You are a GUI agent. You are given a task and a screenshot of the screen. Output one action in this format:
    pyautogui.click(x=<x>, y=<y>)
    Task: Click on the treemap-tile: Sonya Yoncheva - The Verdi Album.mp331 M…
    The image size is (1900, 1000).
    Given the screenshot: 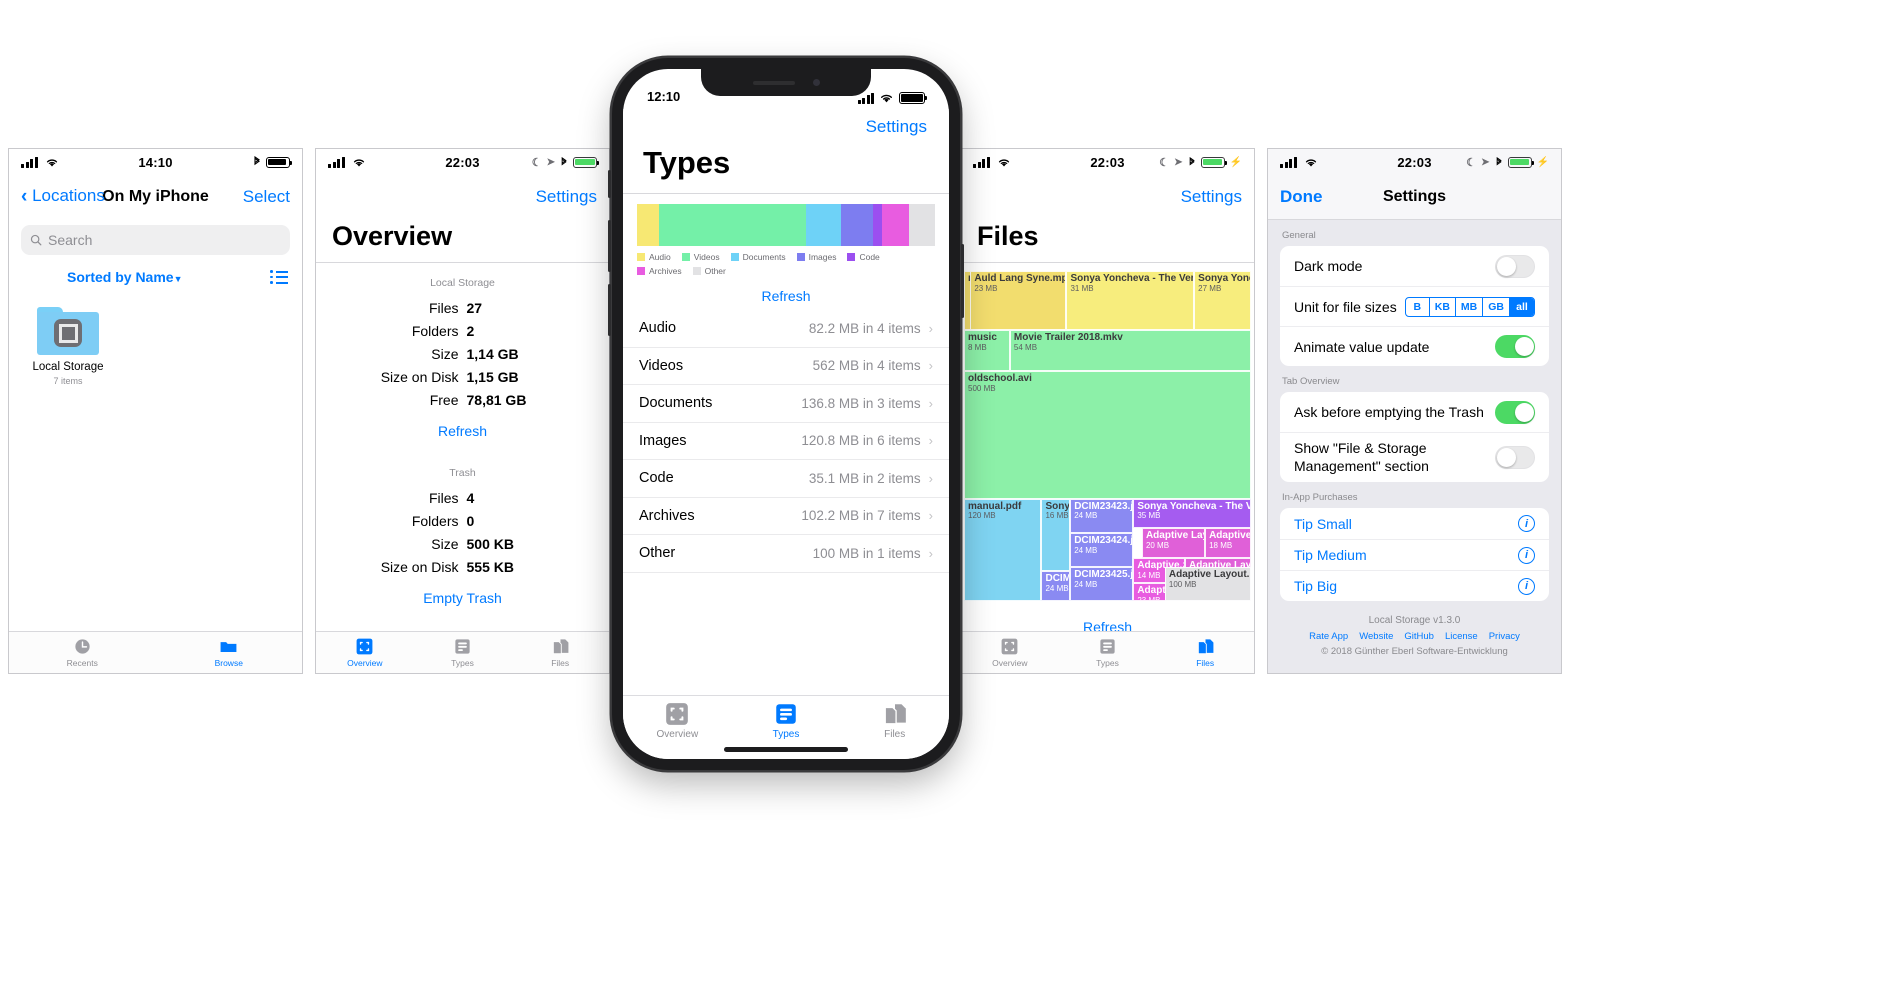 What is the action you would take?
    pyautogui.click(x=1130, y=301)
    